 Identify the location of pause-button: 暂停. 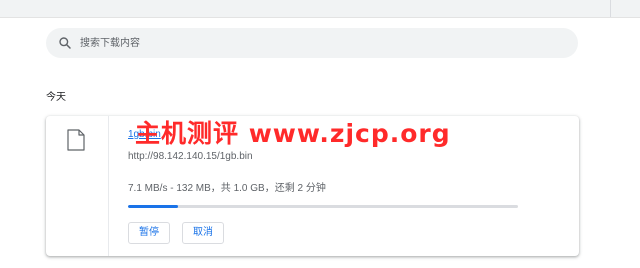
(149, 233).